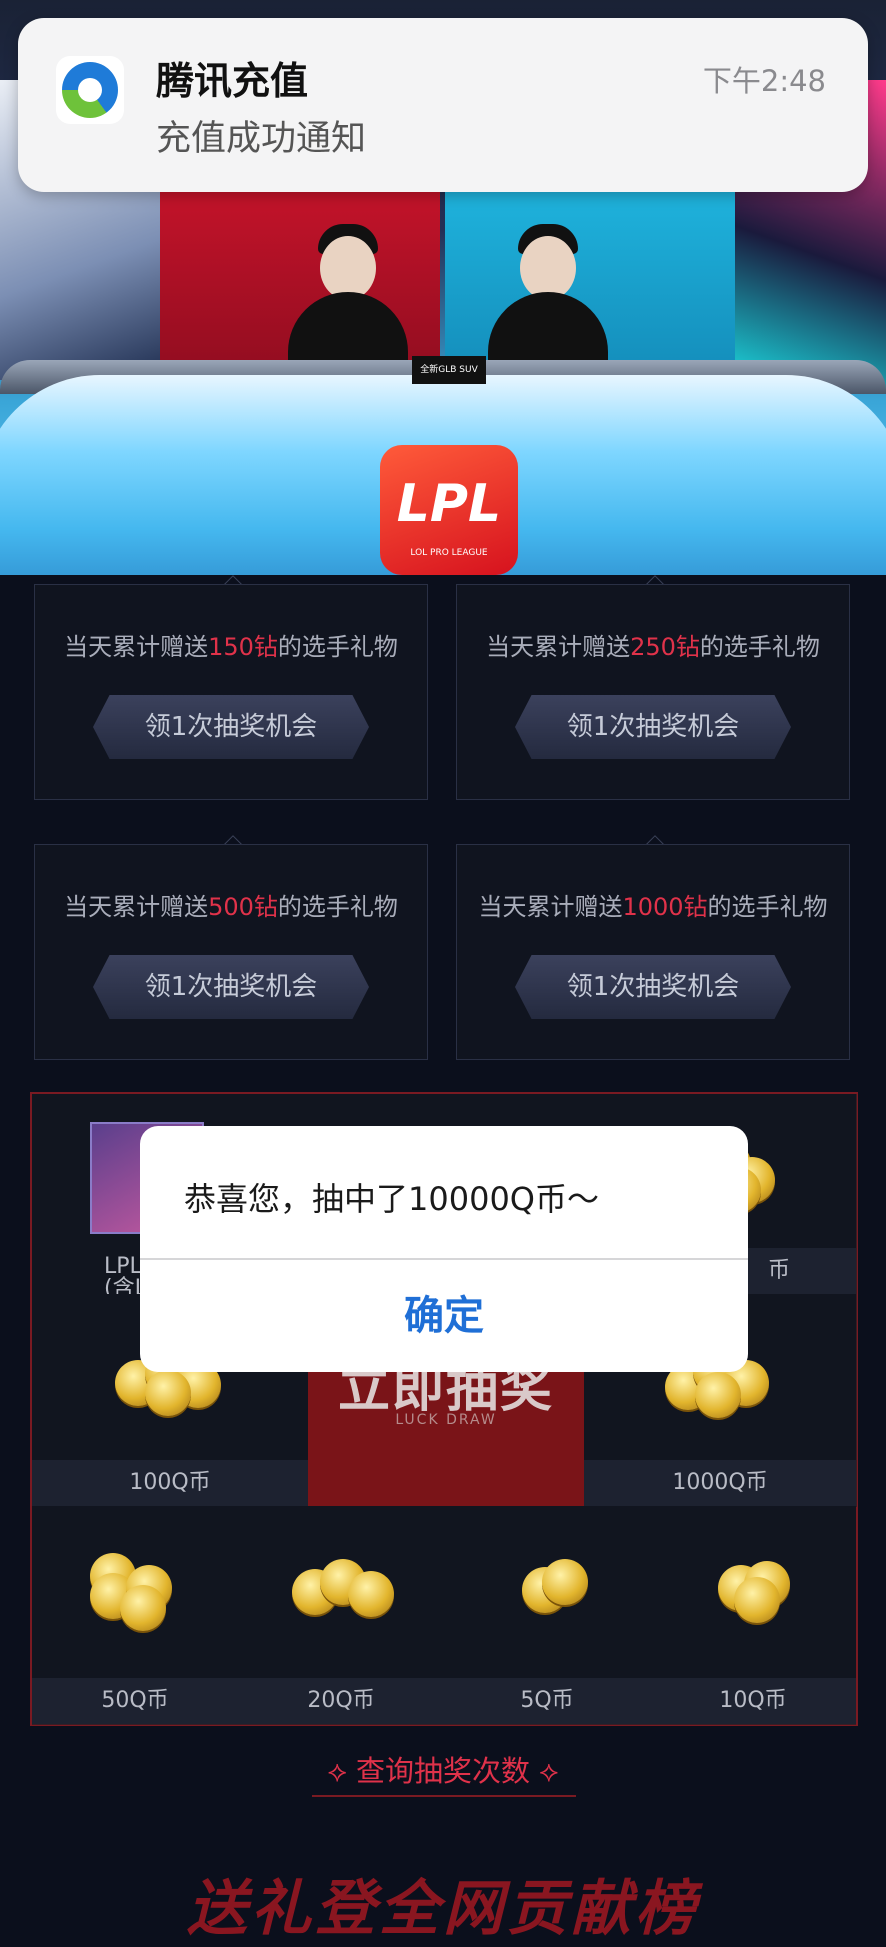 The image size is (886, 1947). What do you see at coordinates (391, 1199) in the screenshot?
I see `dialog-message: 恭喜您，抽中了10000Q币～` at bounding box center [391, 1199].